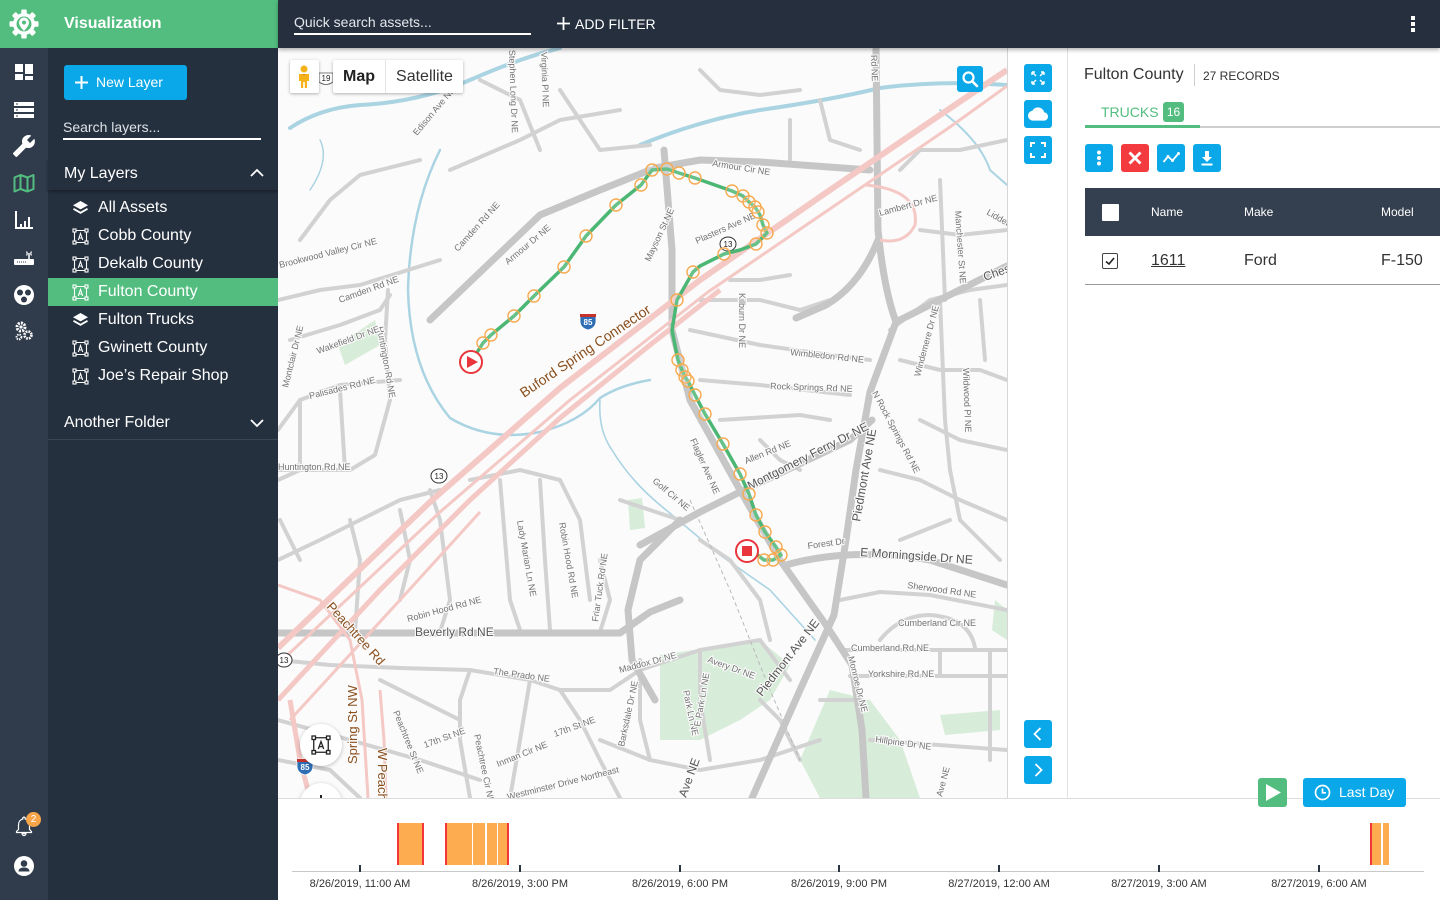 Image resolution: width=1440 pixels, height=900 pixels. Describe the element at coordinates (908, 205) in the screenshot. I see `street-label: Lambert Dr NE` at that location.